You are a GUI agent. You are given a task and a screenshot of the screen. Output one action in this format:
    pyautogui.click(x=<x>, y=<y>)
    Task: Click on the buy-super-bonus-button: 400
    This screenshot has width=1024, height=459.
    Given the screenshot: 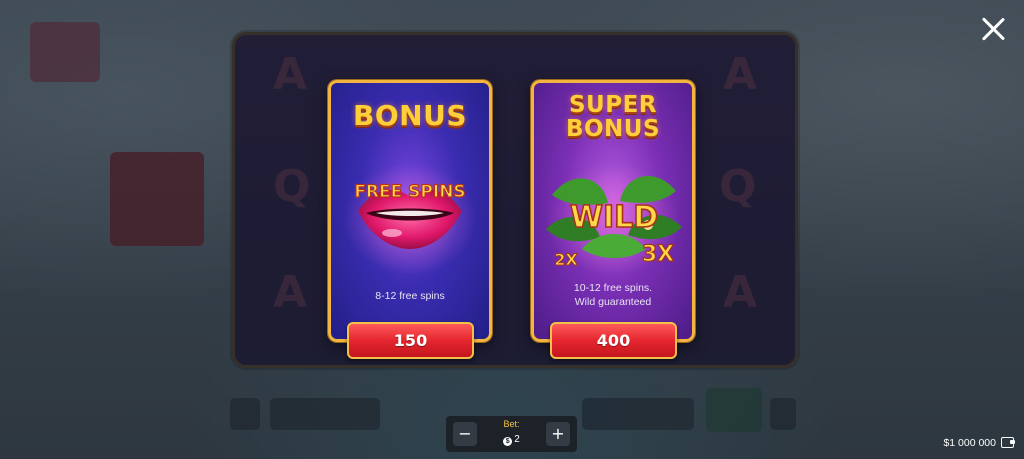 What is the action you would take?
    pyautogui.click(x=613, y=340)
    